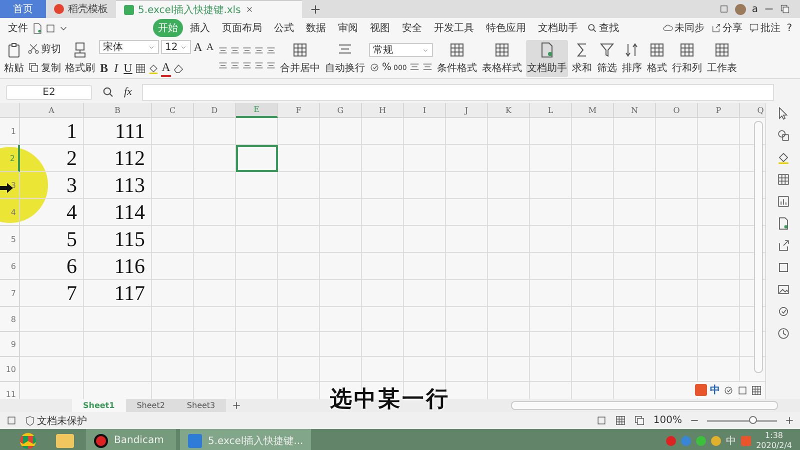 This screenshot has height=450, width=800. What do you see at coordinates (457, 58) in the screenshot?
I see `conditional-format-button: 条件格式` at bounding box center [457, 58].